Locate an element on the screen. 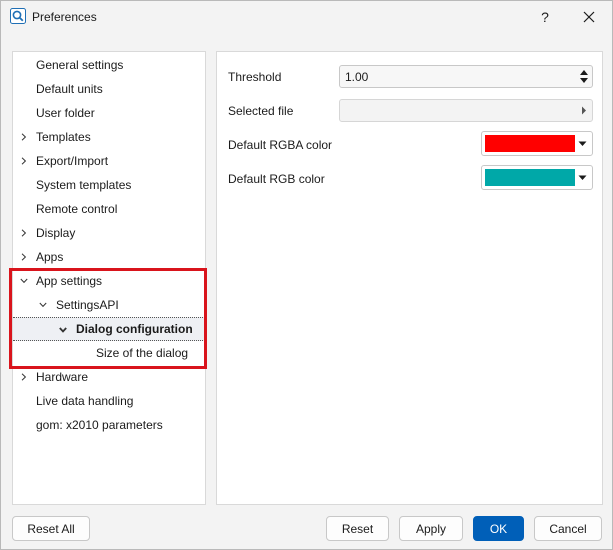  close-button is located at coordinates (589, 17).